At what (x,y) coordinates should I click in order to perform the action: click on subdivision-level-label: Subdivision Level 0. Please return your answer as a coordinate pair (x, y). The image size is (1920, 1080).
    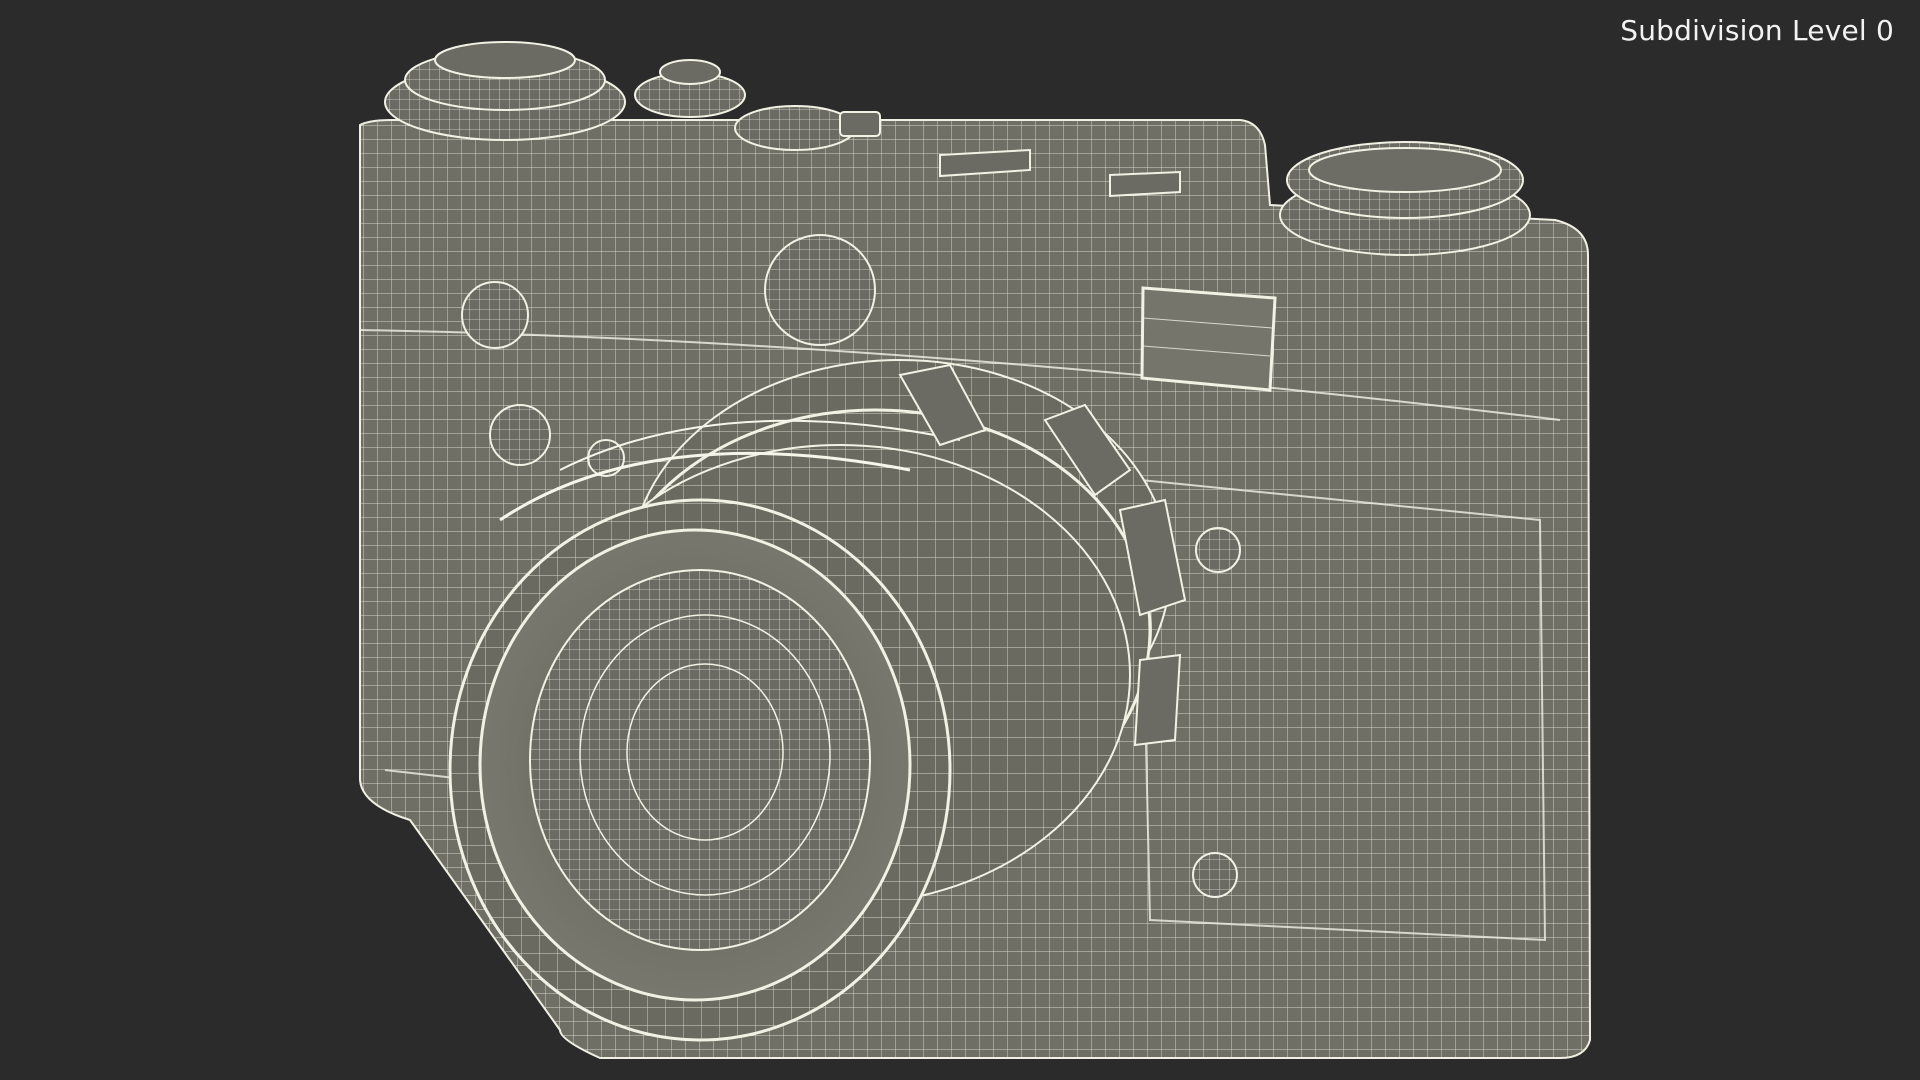
    Looking at the image, I should click on (1757, 30).